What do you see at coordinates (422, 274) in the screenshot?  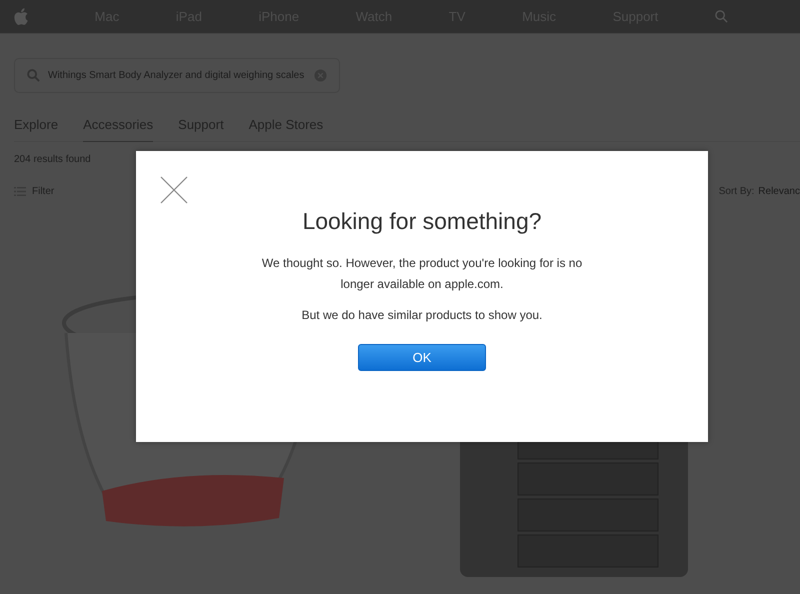 I see `dialog-message: We thought so. However, the product you're looking for is no longer available on apple.com.` at bounding box center [422, 274].